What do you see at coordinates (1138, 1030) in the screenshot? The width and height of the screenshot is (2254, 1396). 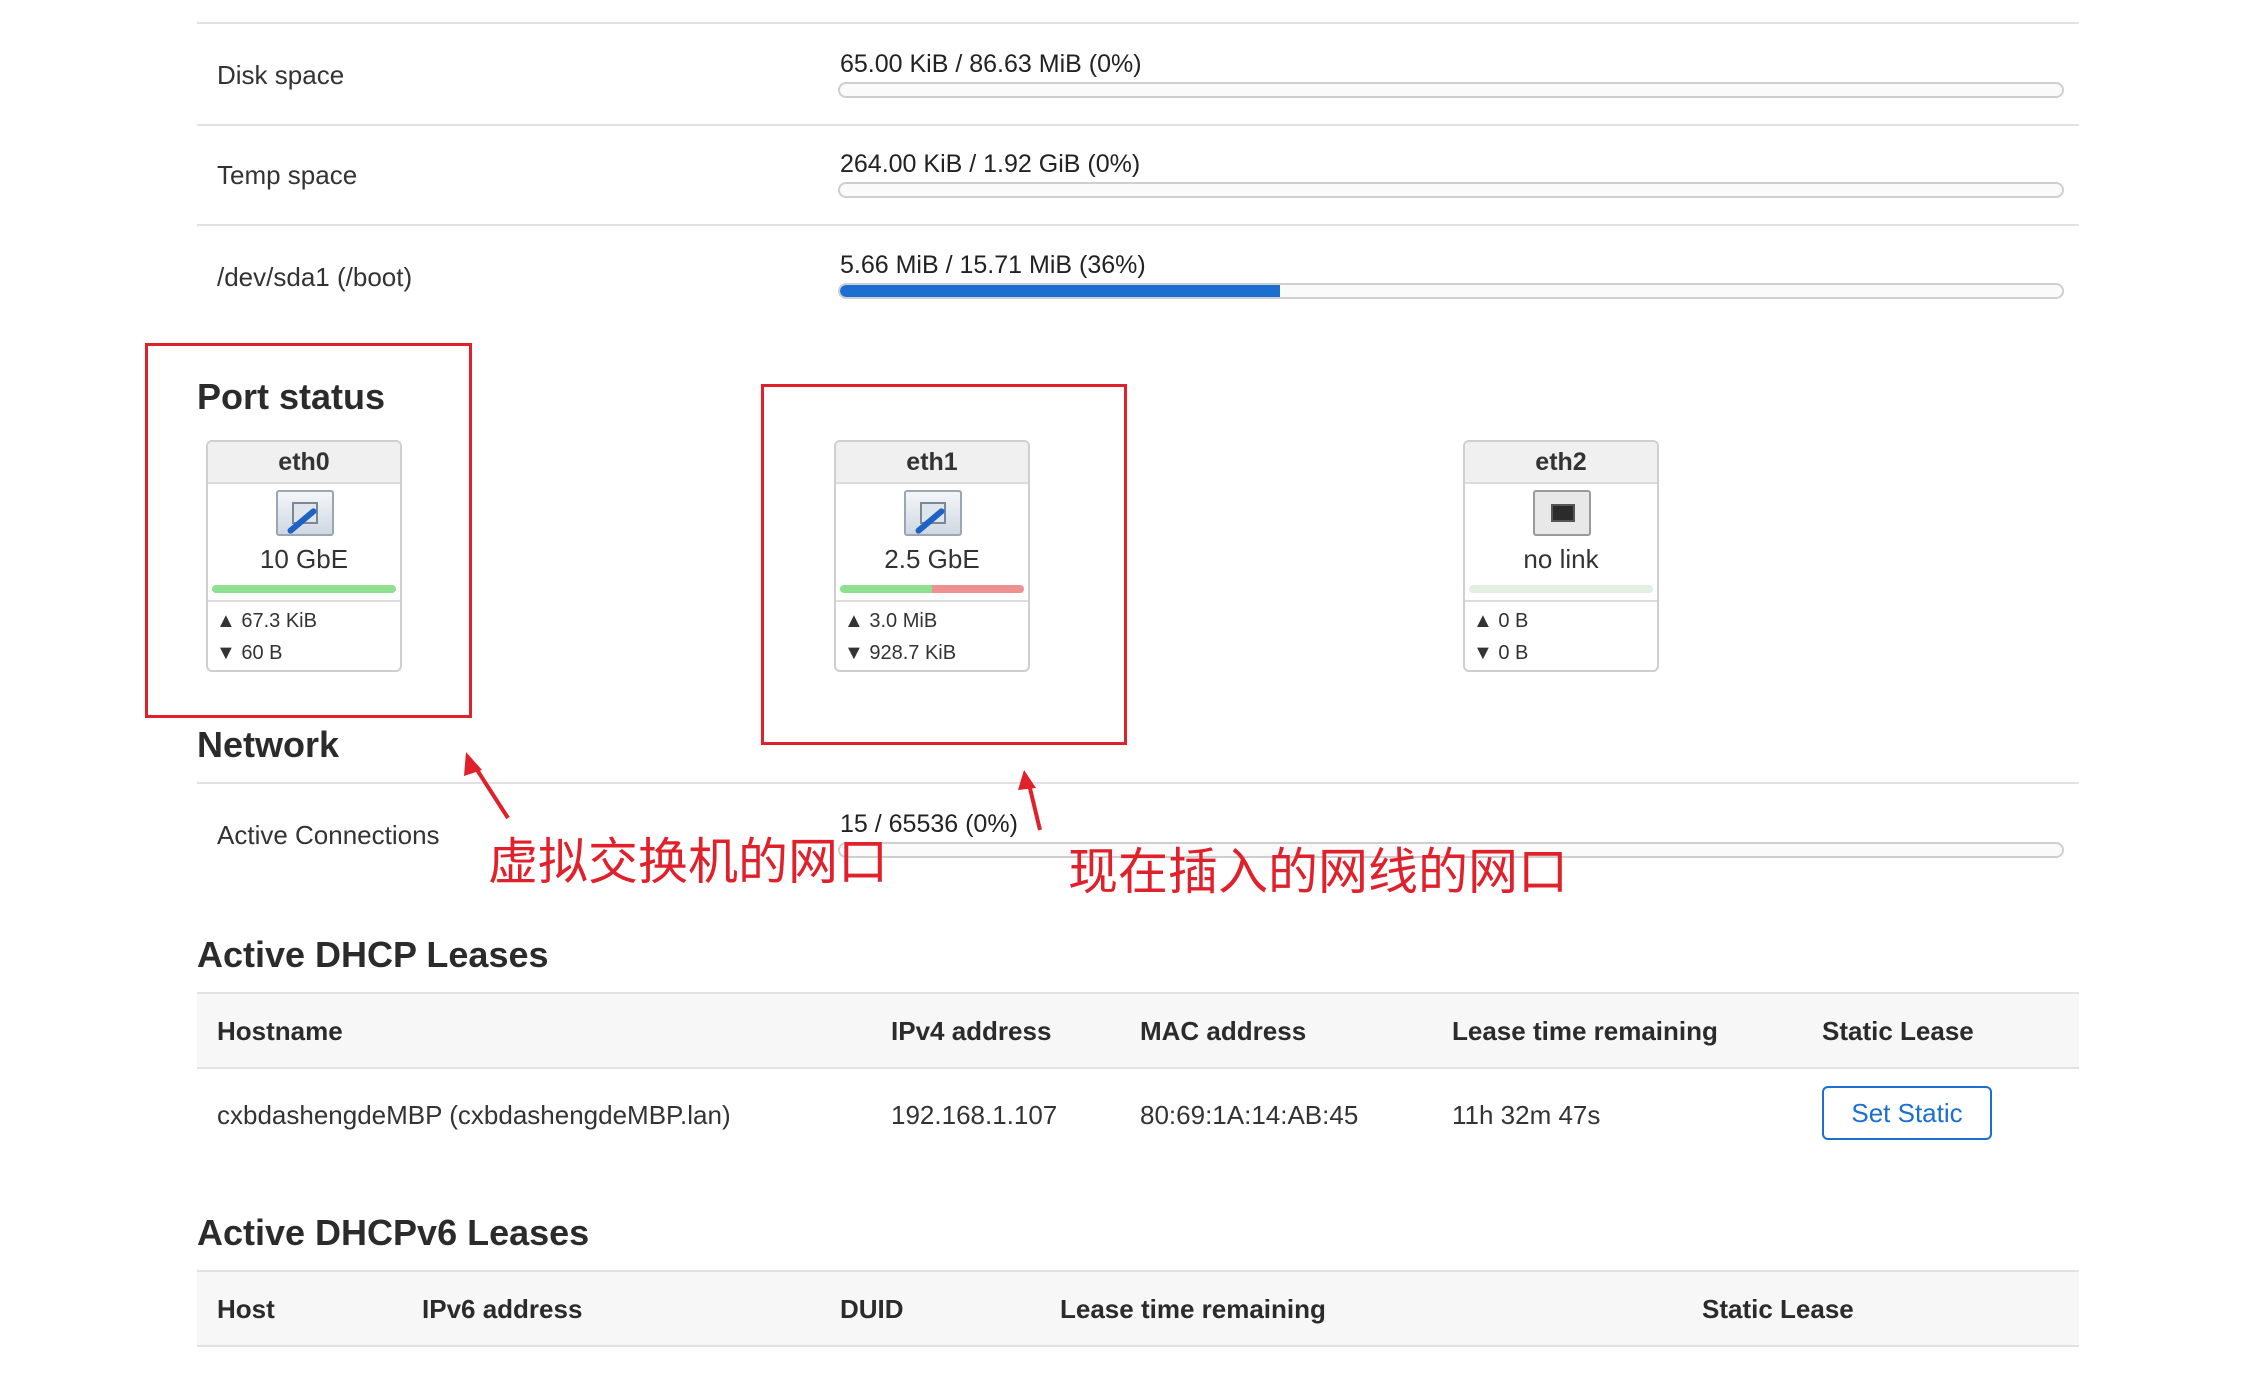 I see `dhcp-table-header` at bounding box center [1138, 1030].